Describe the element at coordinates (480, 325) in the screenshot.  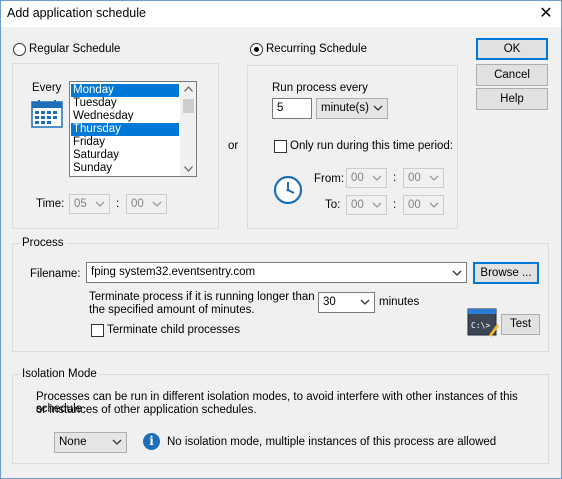
I see `svg-text: C:\>` at that location.